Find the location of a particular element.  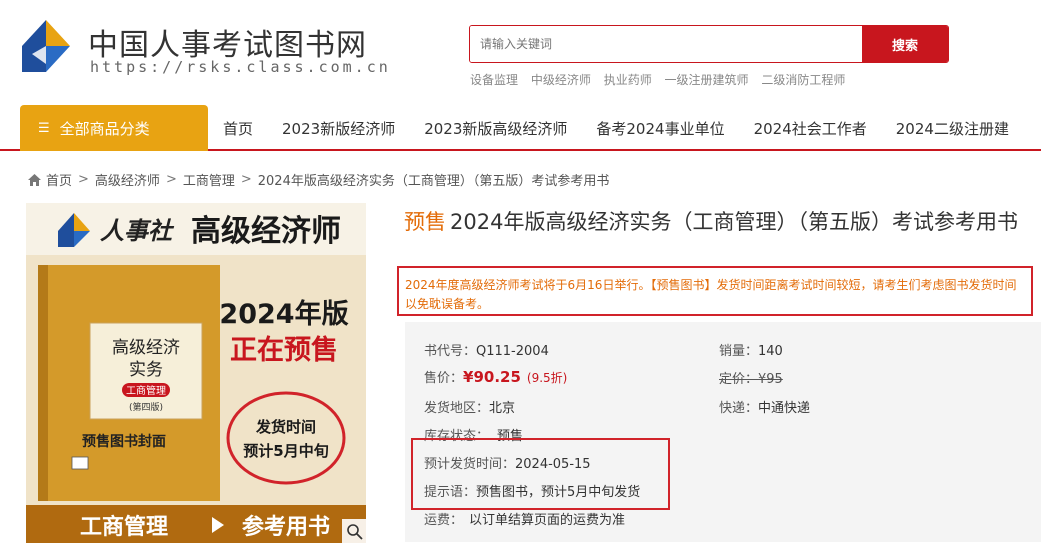

book-code-value: Q111-2004 is located at coordinates (512, 351).